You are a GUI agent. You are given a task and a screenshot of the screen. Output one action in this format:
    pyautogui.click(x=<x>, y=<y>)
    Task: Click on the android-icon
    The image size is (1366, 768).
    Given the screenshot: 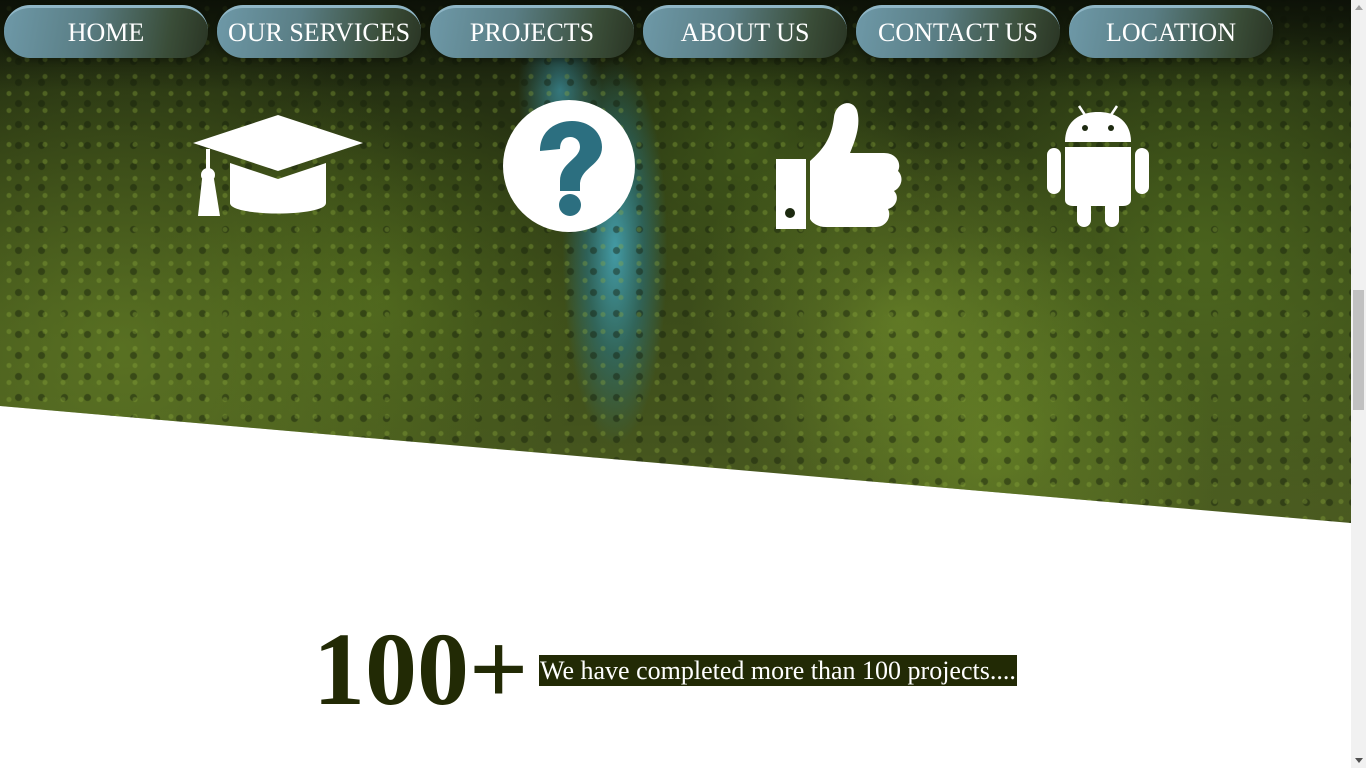 What is the action you would take?
    pyautogui.click(x=1098, y=166)
    